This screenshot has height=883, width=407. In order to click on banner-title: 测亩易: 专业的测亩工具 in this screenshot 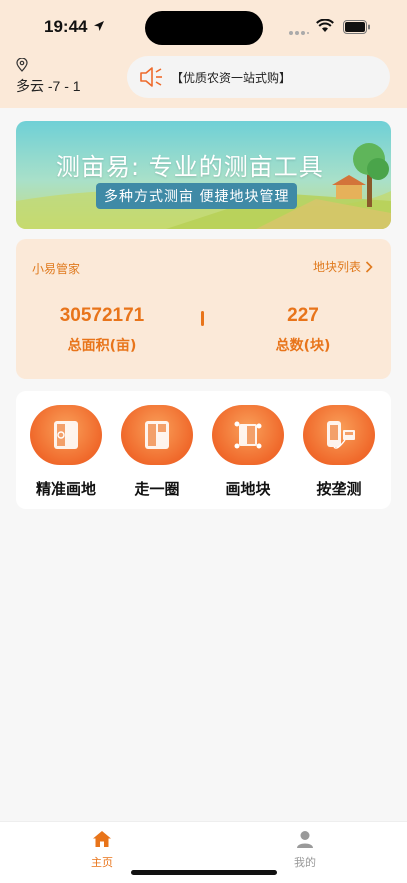, I will do `click(190, 167)`.